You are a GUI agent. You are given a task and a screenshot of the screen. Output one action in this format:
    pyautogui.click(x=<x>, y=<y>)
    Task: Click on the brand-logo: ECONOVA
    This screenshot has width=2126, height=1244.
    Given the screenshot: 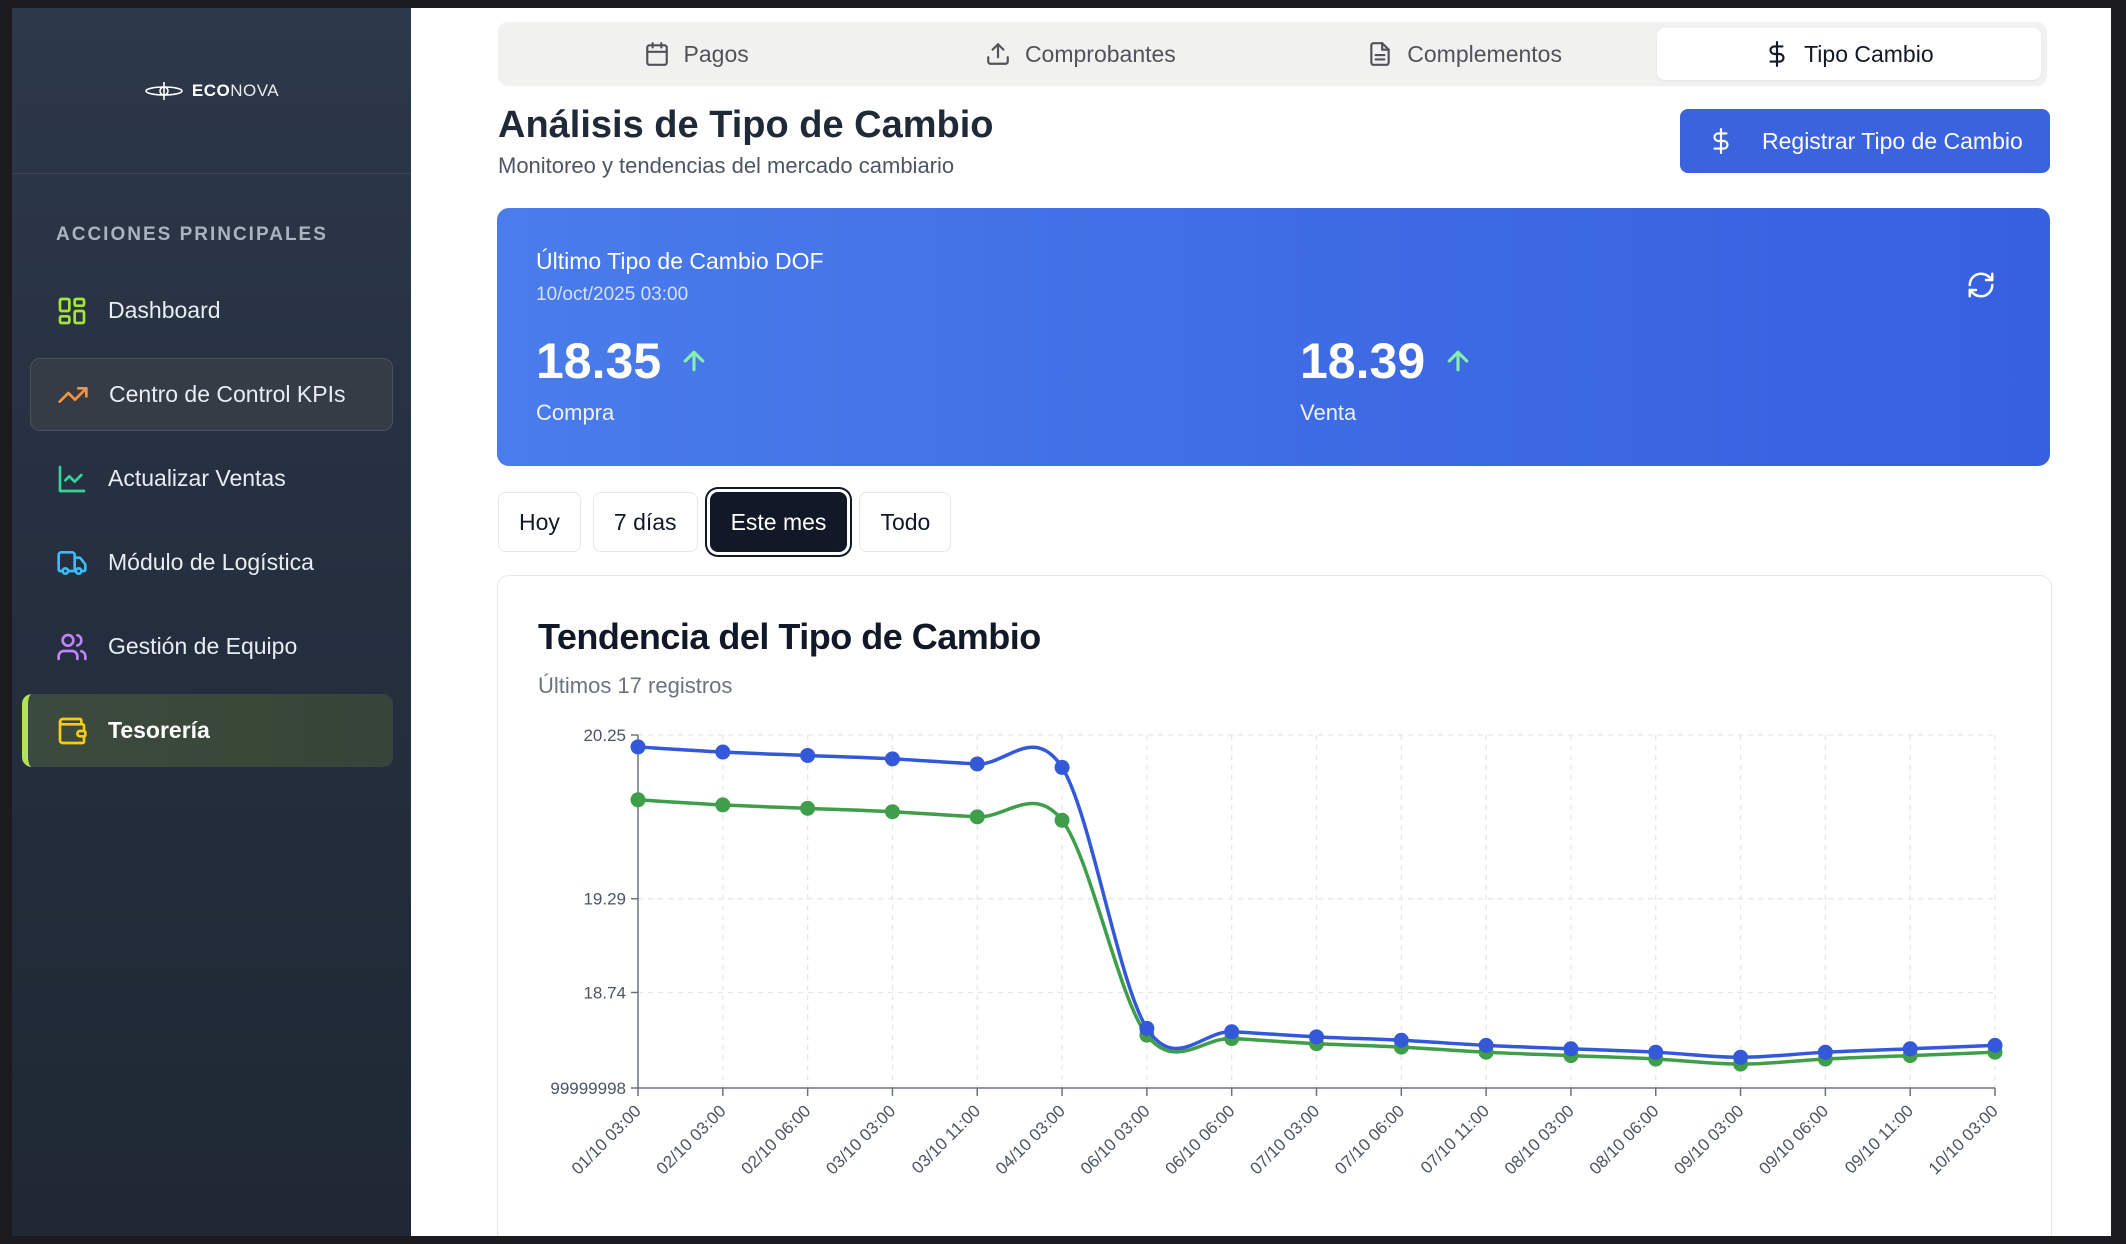 What is the action you would take?
    pyautogui.click(x=211, y=91)
    